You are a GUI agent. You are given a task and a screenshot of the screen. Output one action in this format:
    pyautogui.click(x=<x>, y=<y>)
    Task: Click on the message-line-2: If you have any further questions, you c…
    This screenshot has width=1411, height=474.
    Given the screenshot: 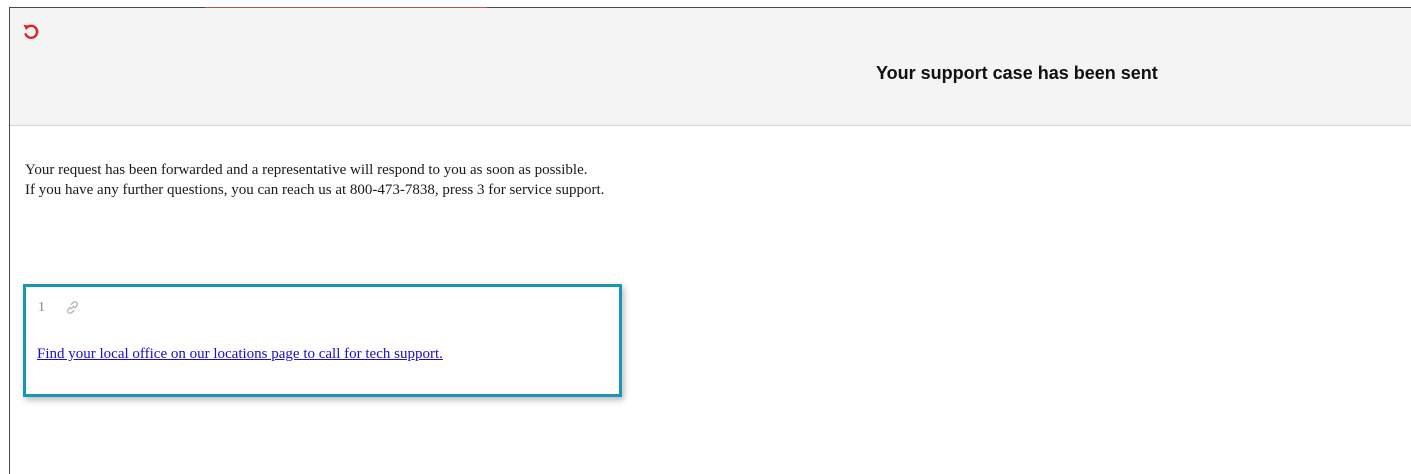 What is the action you would take?
    pyautogui.click(x=315, y=190)
    